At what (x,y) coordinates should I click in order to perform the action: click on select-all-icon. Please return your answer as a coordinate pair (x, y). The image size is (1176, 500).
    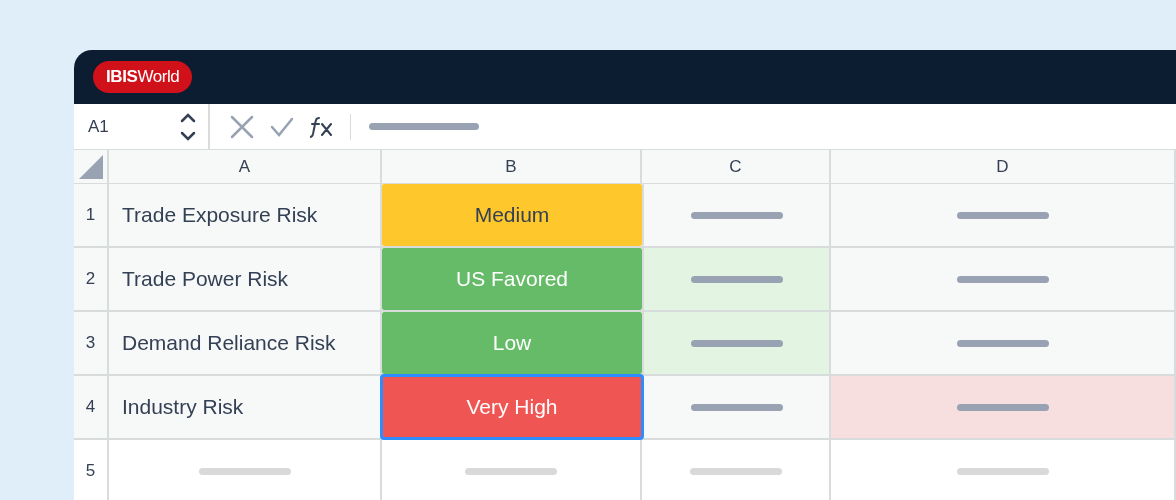
    Looking at the image, I should click on (91, 167).